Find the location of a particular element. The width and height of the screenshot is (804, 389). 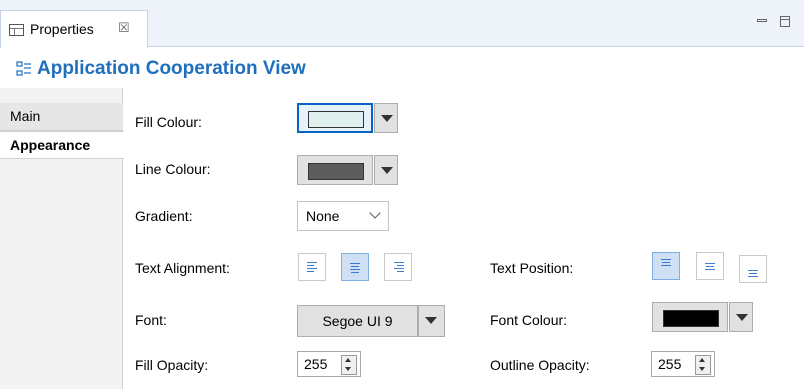

line-colour-dropdown is located at coordinates (386, 170).